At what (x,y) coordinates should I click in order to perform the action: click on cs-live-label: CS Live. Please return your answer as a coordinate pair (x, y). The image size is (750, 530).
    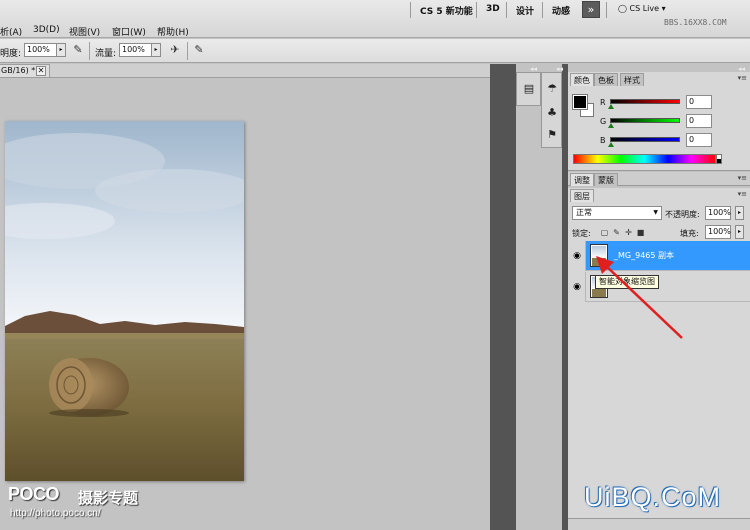
    Looking at the image, I should click on (644, 8).